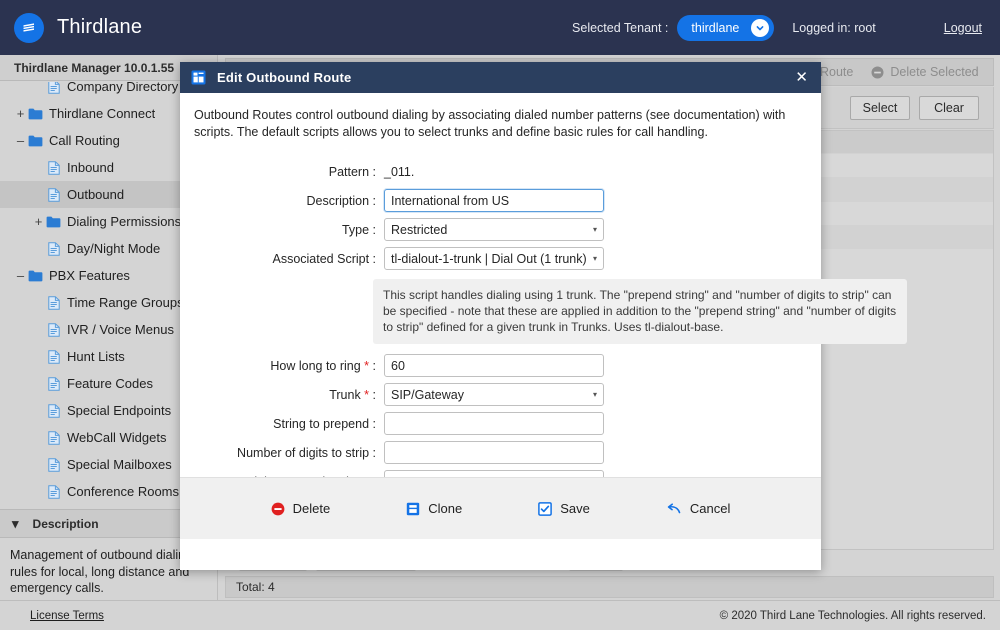  I want to click on field-row-pattern: Pattern : _011., so click(500, 171).